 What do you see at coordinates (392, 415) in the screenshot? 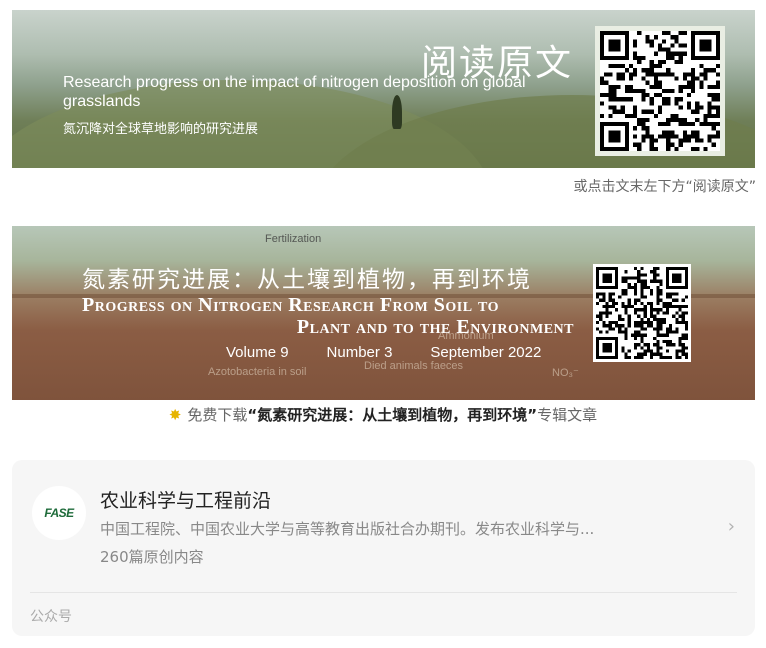
I see `download-highlight: “氮素研究进展：从土壤到植物，再到环境”` at bounding box center [392, 415].